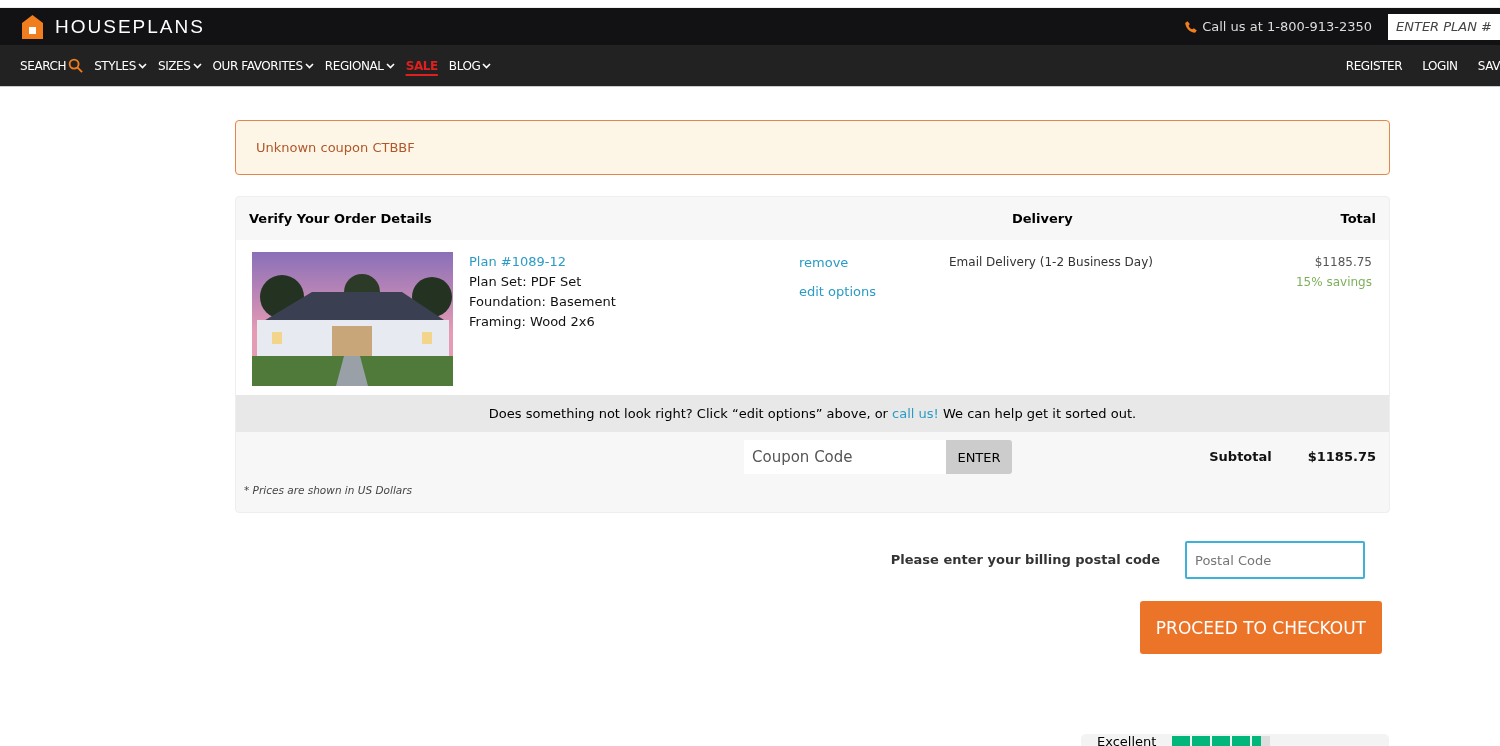  What do you see at coordinates (263, 65) in the screenshot?
I see `nav-menu-item: OUR FAVORITES` at bounding box center [263, 65].